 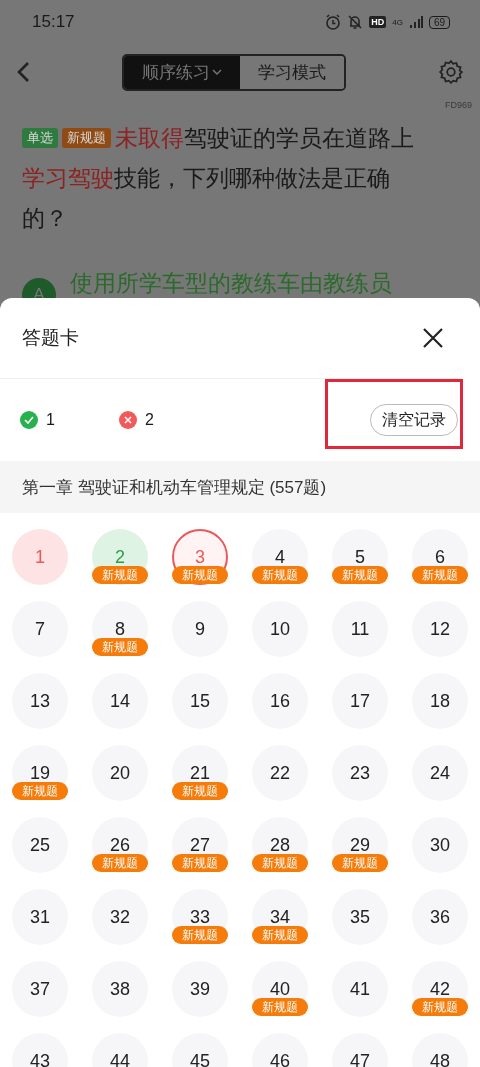 What do you see at coordinates (439, 22) in the screenshot?
I see `battery-indicator: 69` at bounding box center [439, 22].